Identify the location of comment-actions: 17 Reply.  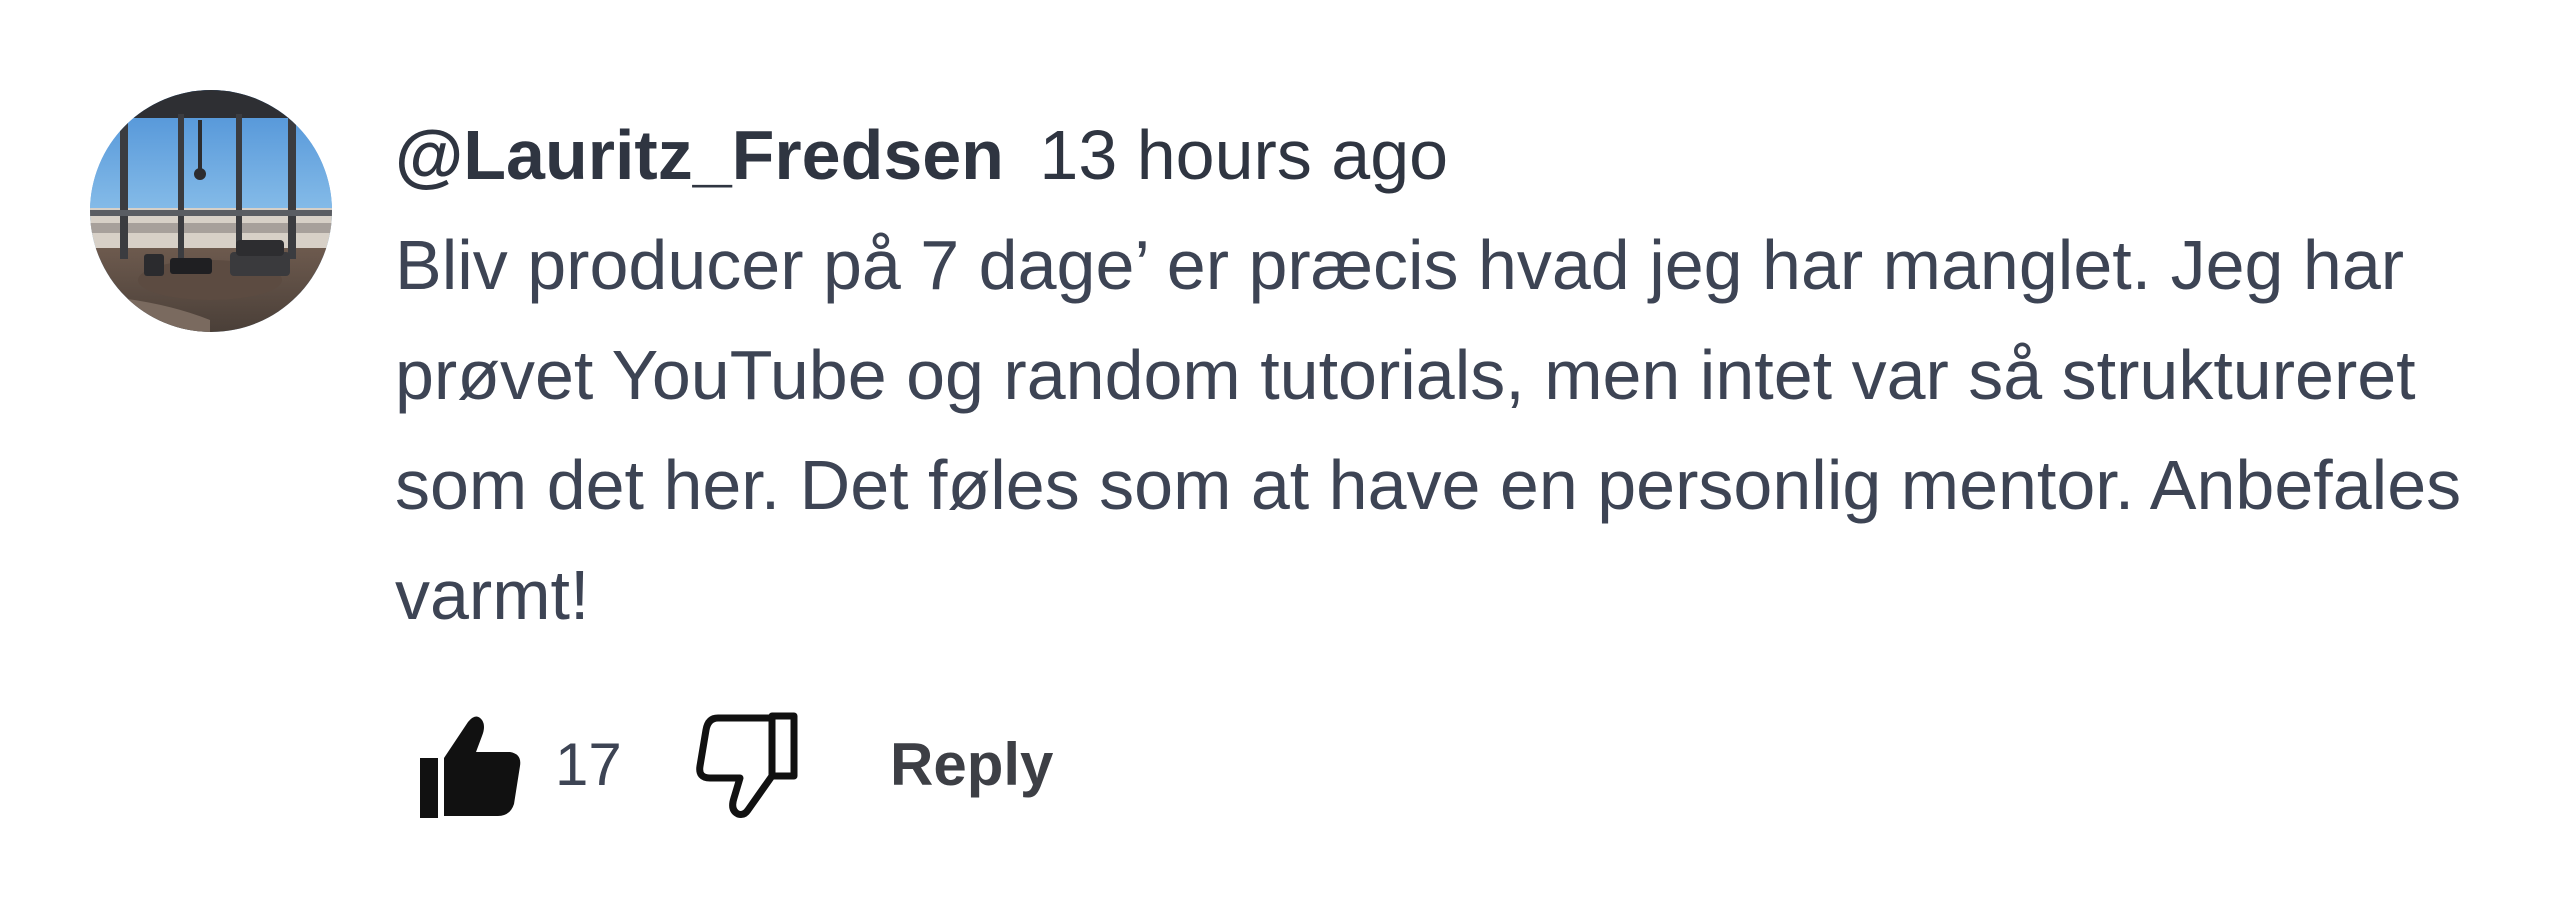
(900, 771).